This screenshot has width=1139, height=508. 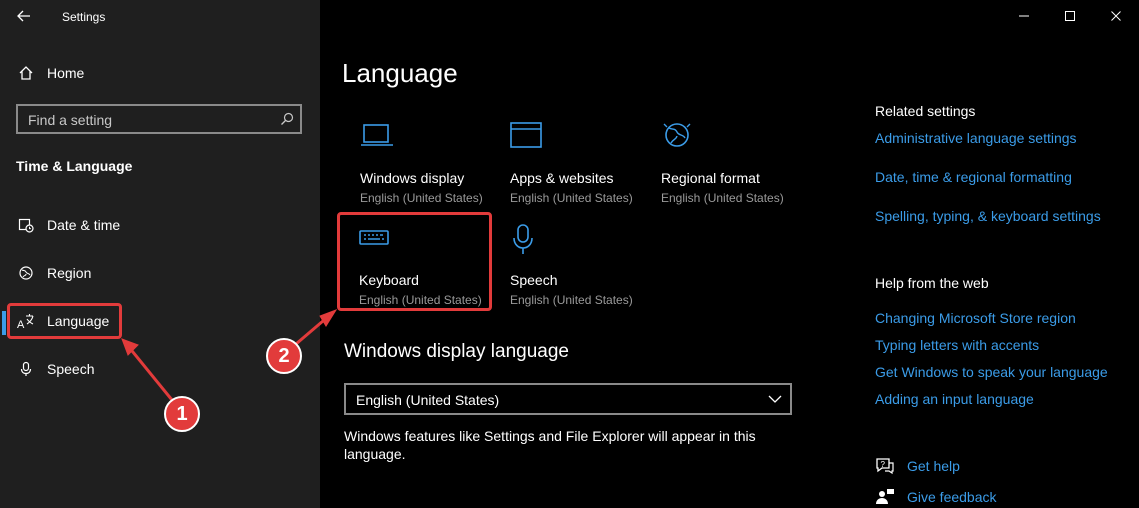 I want to click on search-icon, so click(x=287, y=119).